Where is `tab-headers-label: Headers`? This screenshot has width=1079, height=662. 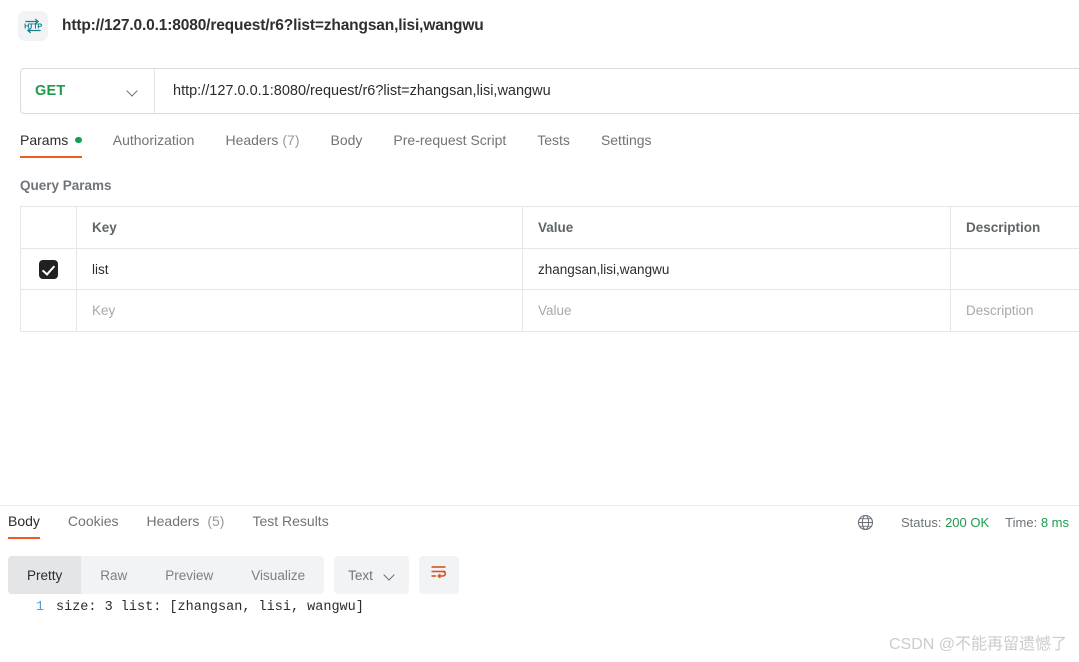
tab-headers-label: Headers is located at coordinates (252, 140).